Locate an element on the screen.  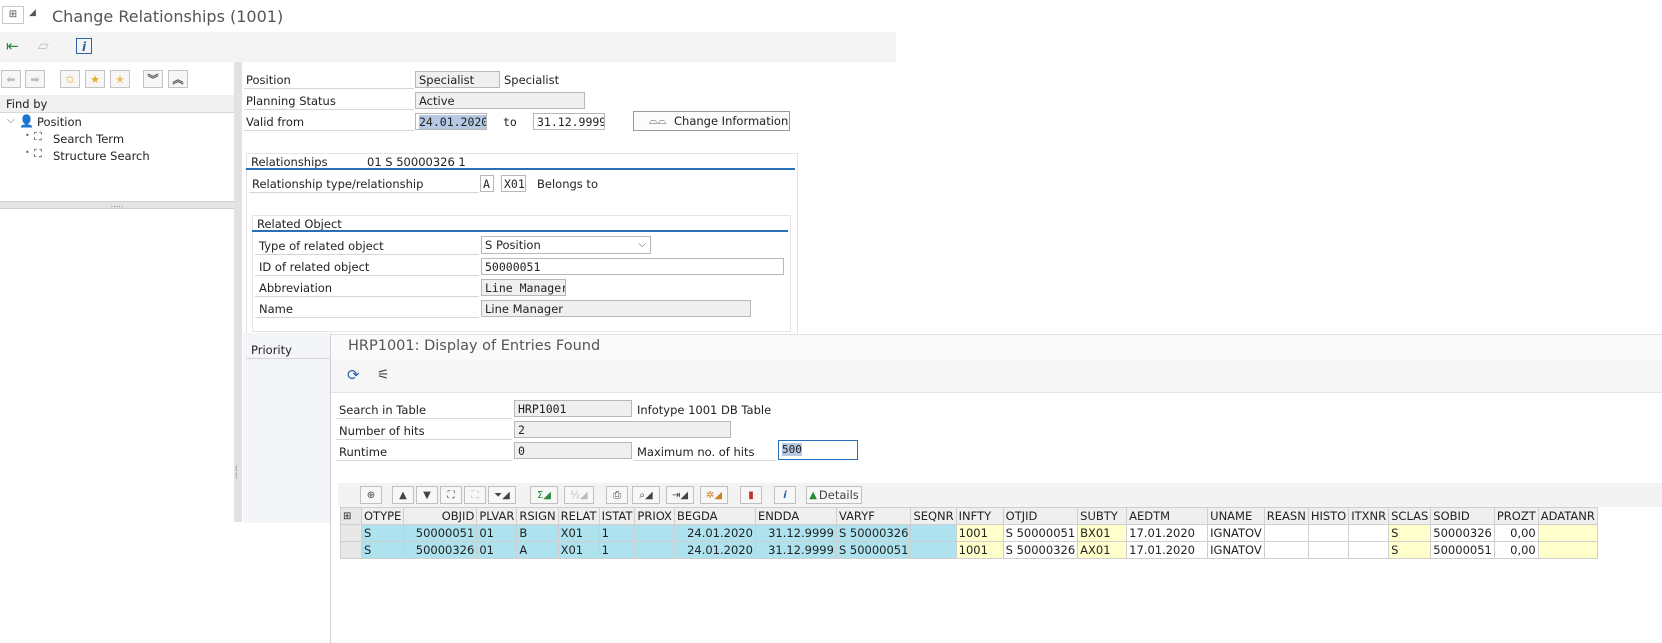
grid-info-icon: i is located at coordinates (785, 495).